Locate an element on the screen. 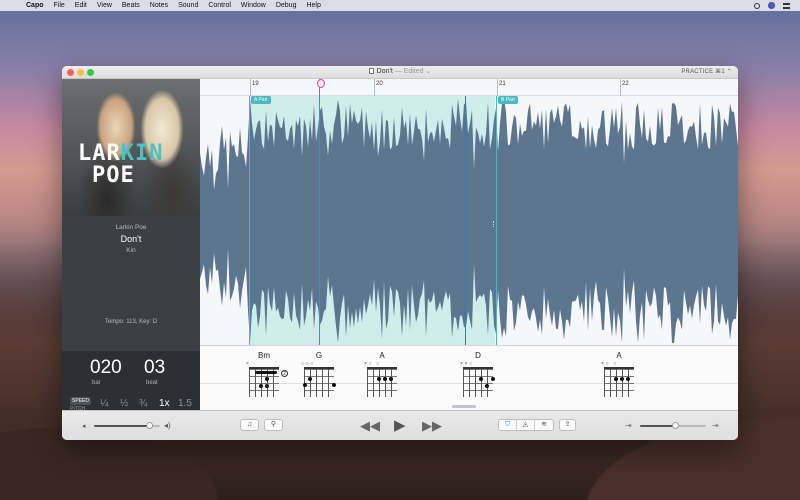 The image size is (800, 500). ruler-label: 22 is located at coordinates (625, 84).